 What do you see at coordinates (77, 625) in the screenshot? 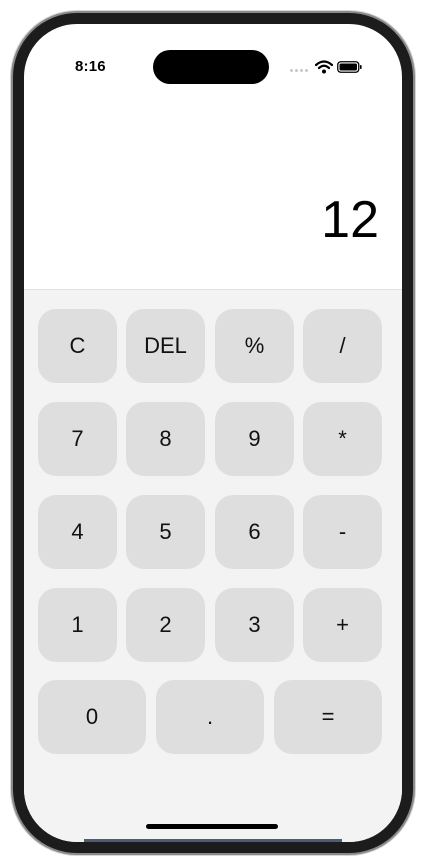
I see `digit-1-button: 1` at bounding box center [77, 625].